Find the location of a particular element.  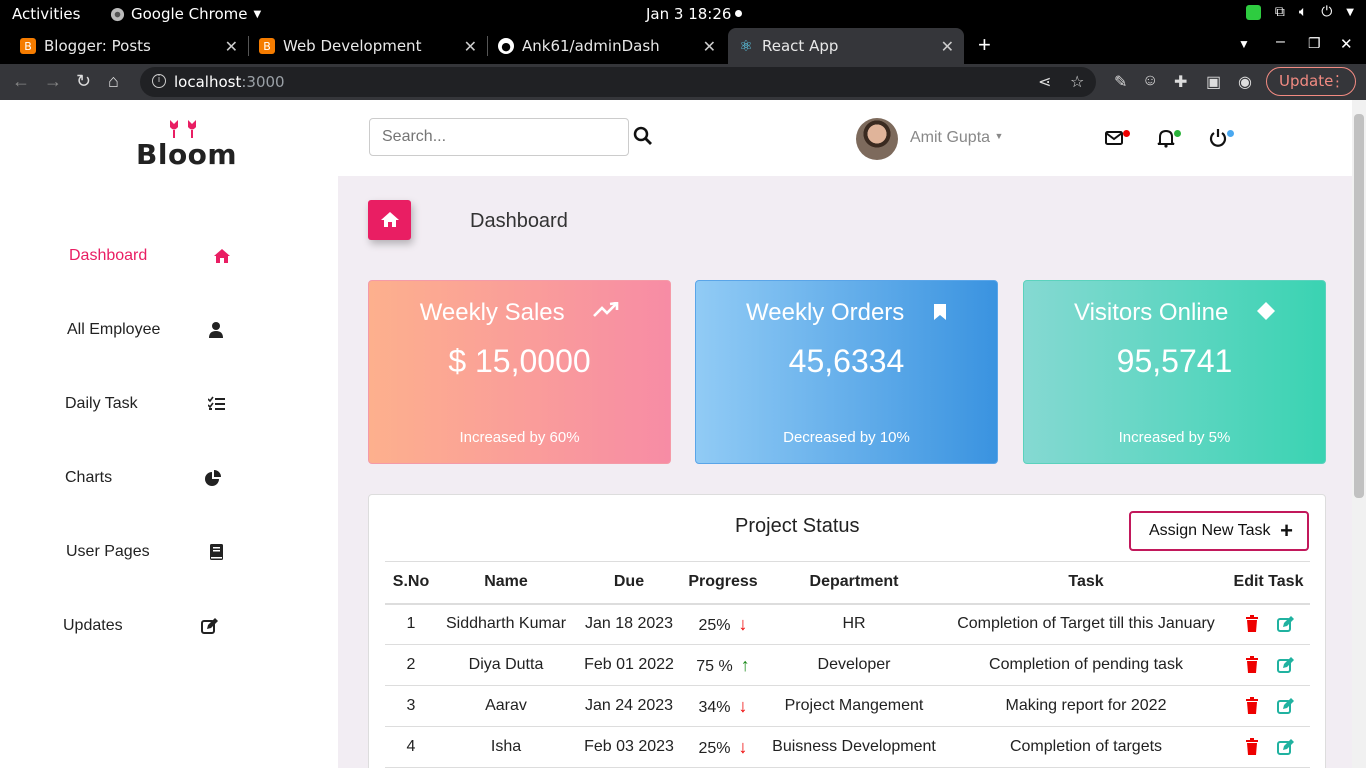

cell-name: Diya Dutta is located at coordinates (506, 665).